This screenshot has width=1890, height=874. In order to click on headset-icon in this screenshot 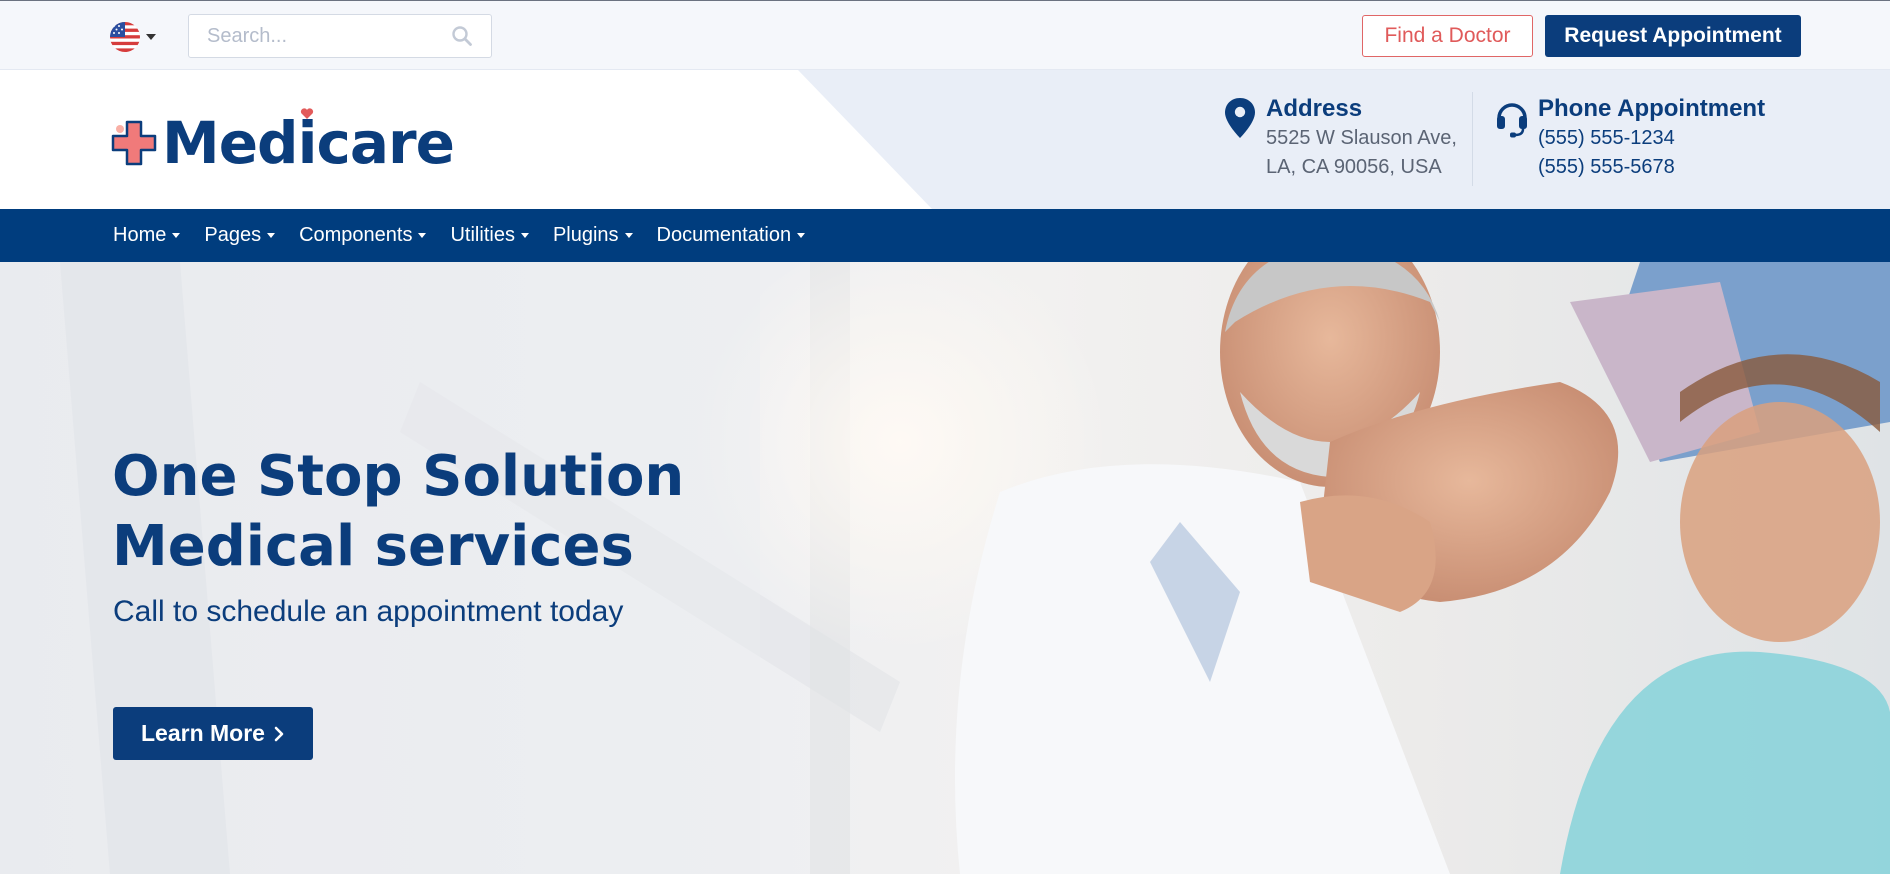, I will do `click(1512, 120)`.